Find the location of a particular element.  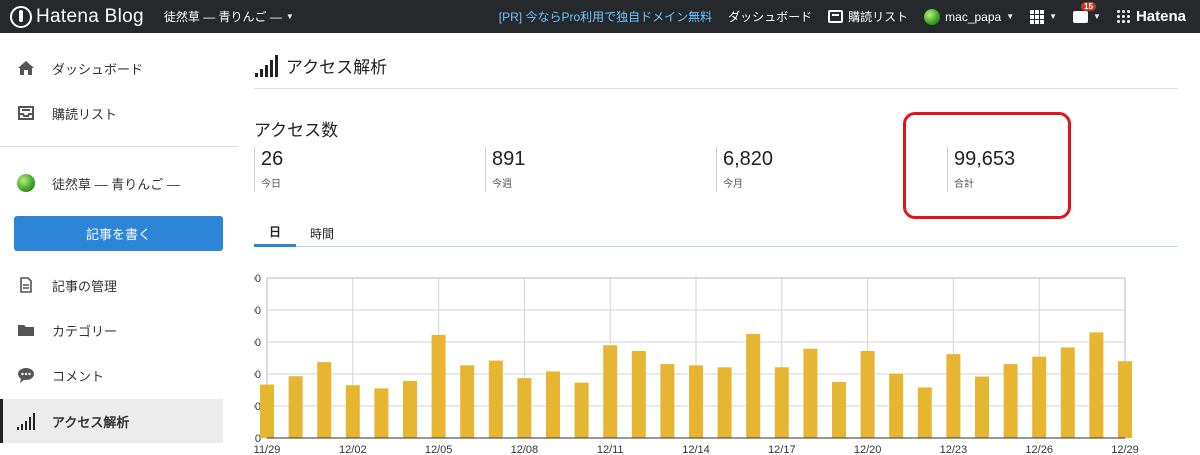

y-tick-label: 100 is located at coordinates (257, 407).